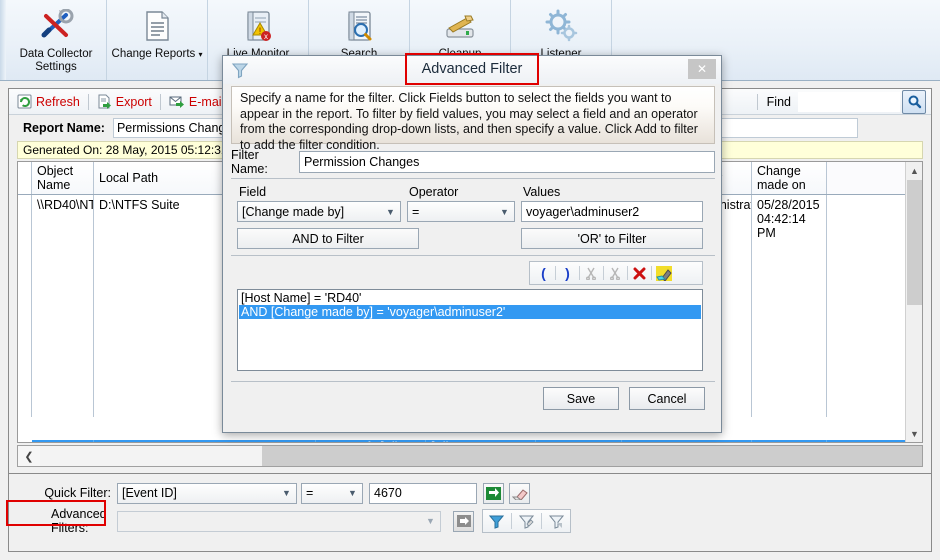 The width and height of the screenshot is (940, 560). Describe the element at coordinates (543, 273) in the screenshot. I see `paren-open-icon: (` at that location.